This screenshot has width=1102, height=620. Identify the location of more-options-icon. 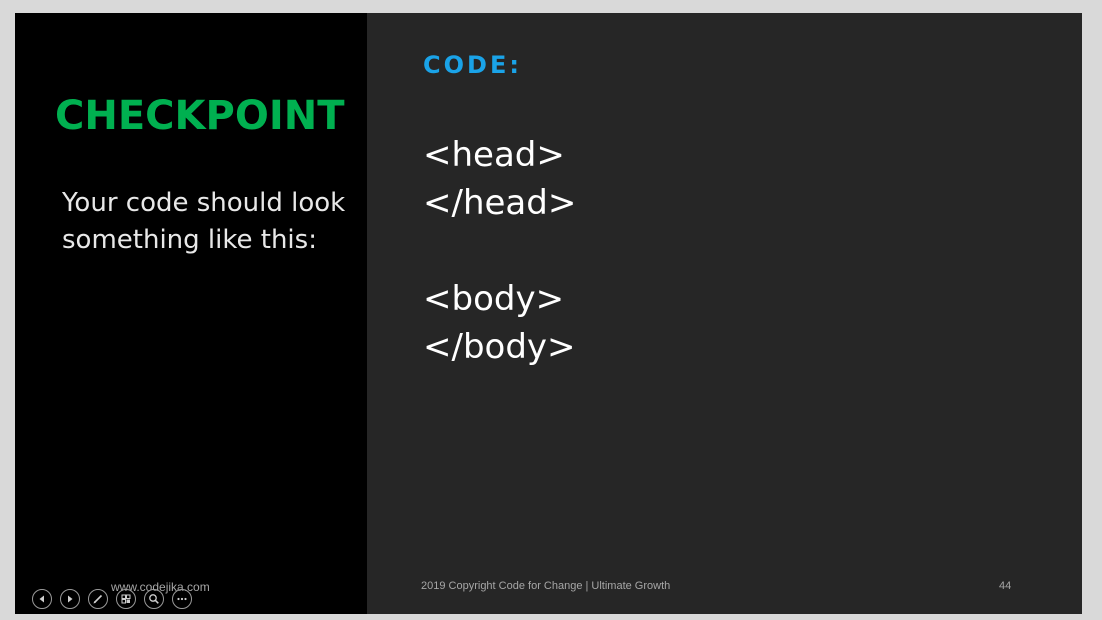
(182, 599).